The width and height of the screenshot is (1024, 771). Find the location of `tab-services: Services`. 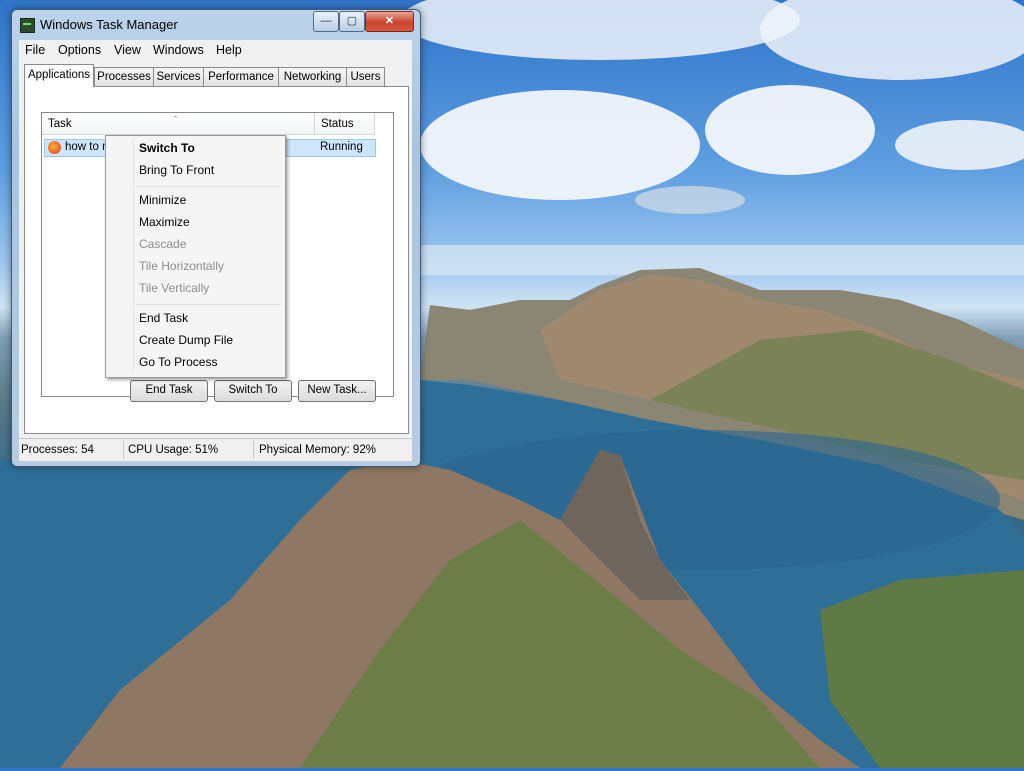

tab-services: Services is located at coordinates (178, 76).